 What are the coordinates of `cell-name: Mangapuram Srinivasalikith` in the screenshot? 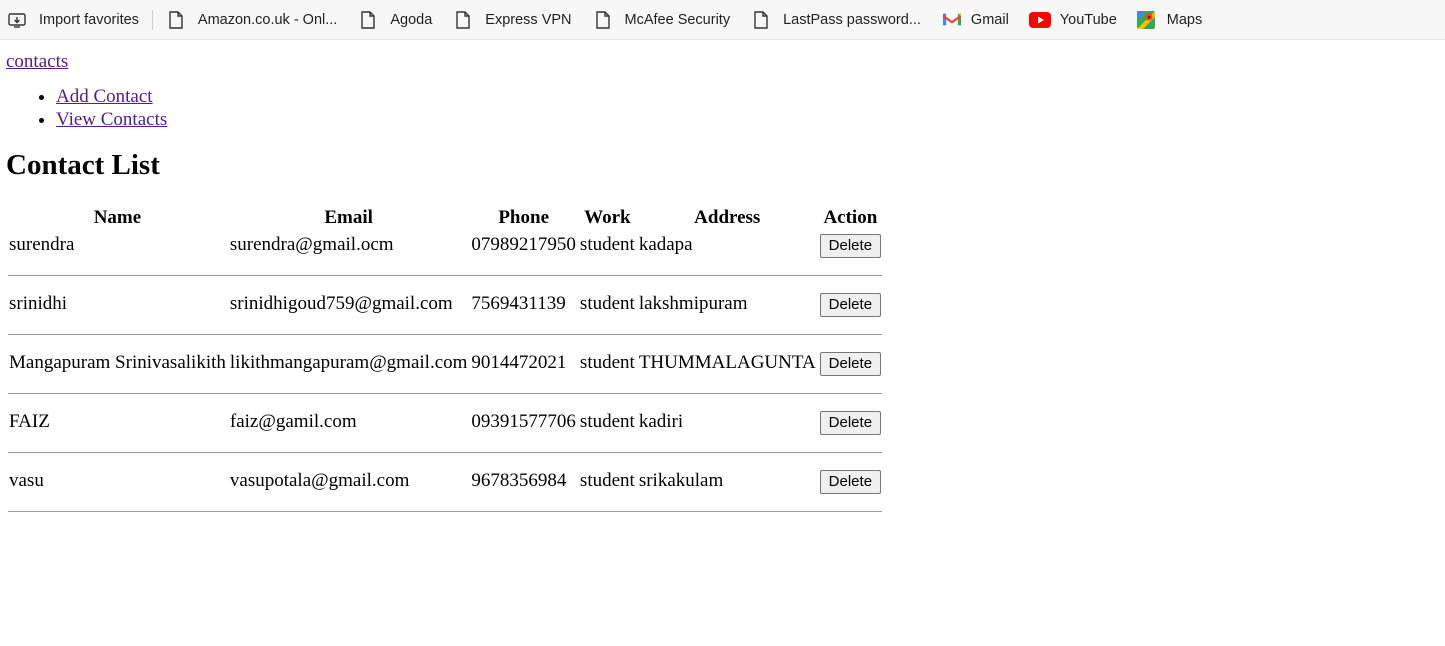 It's located at (117, 363).